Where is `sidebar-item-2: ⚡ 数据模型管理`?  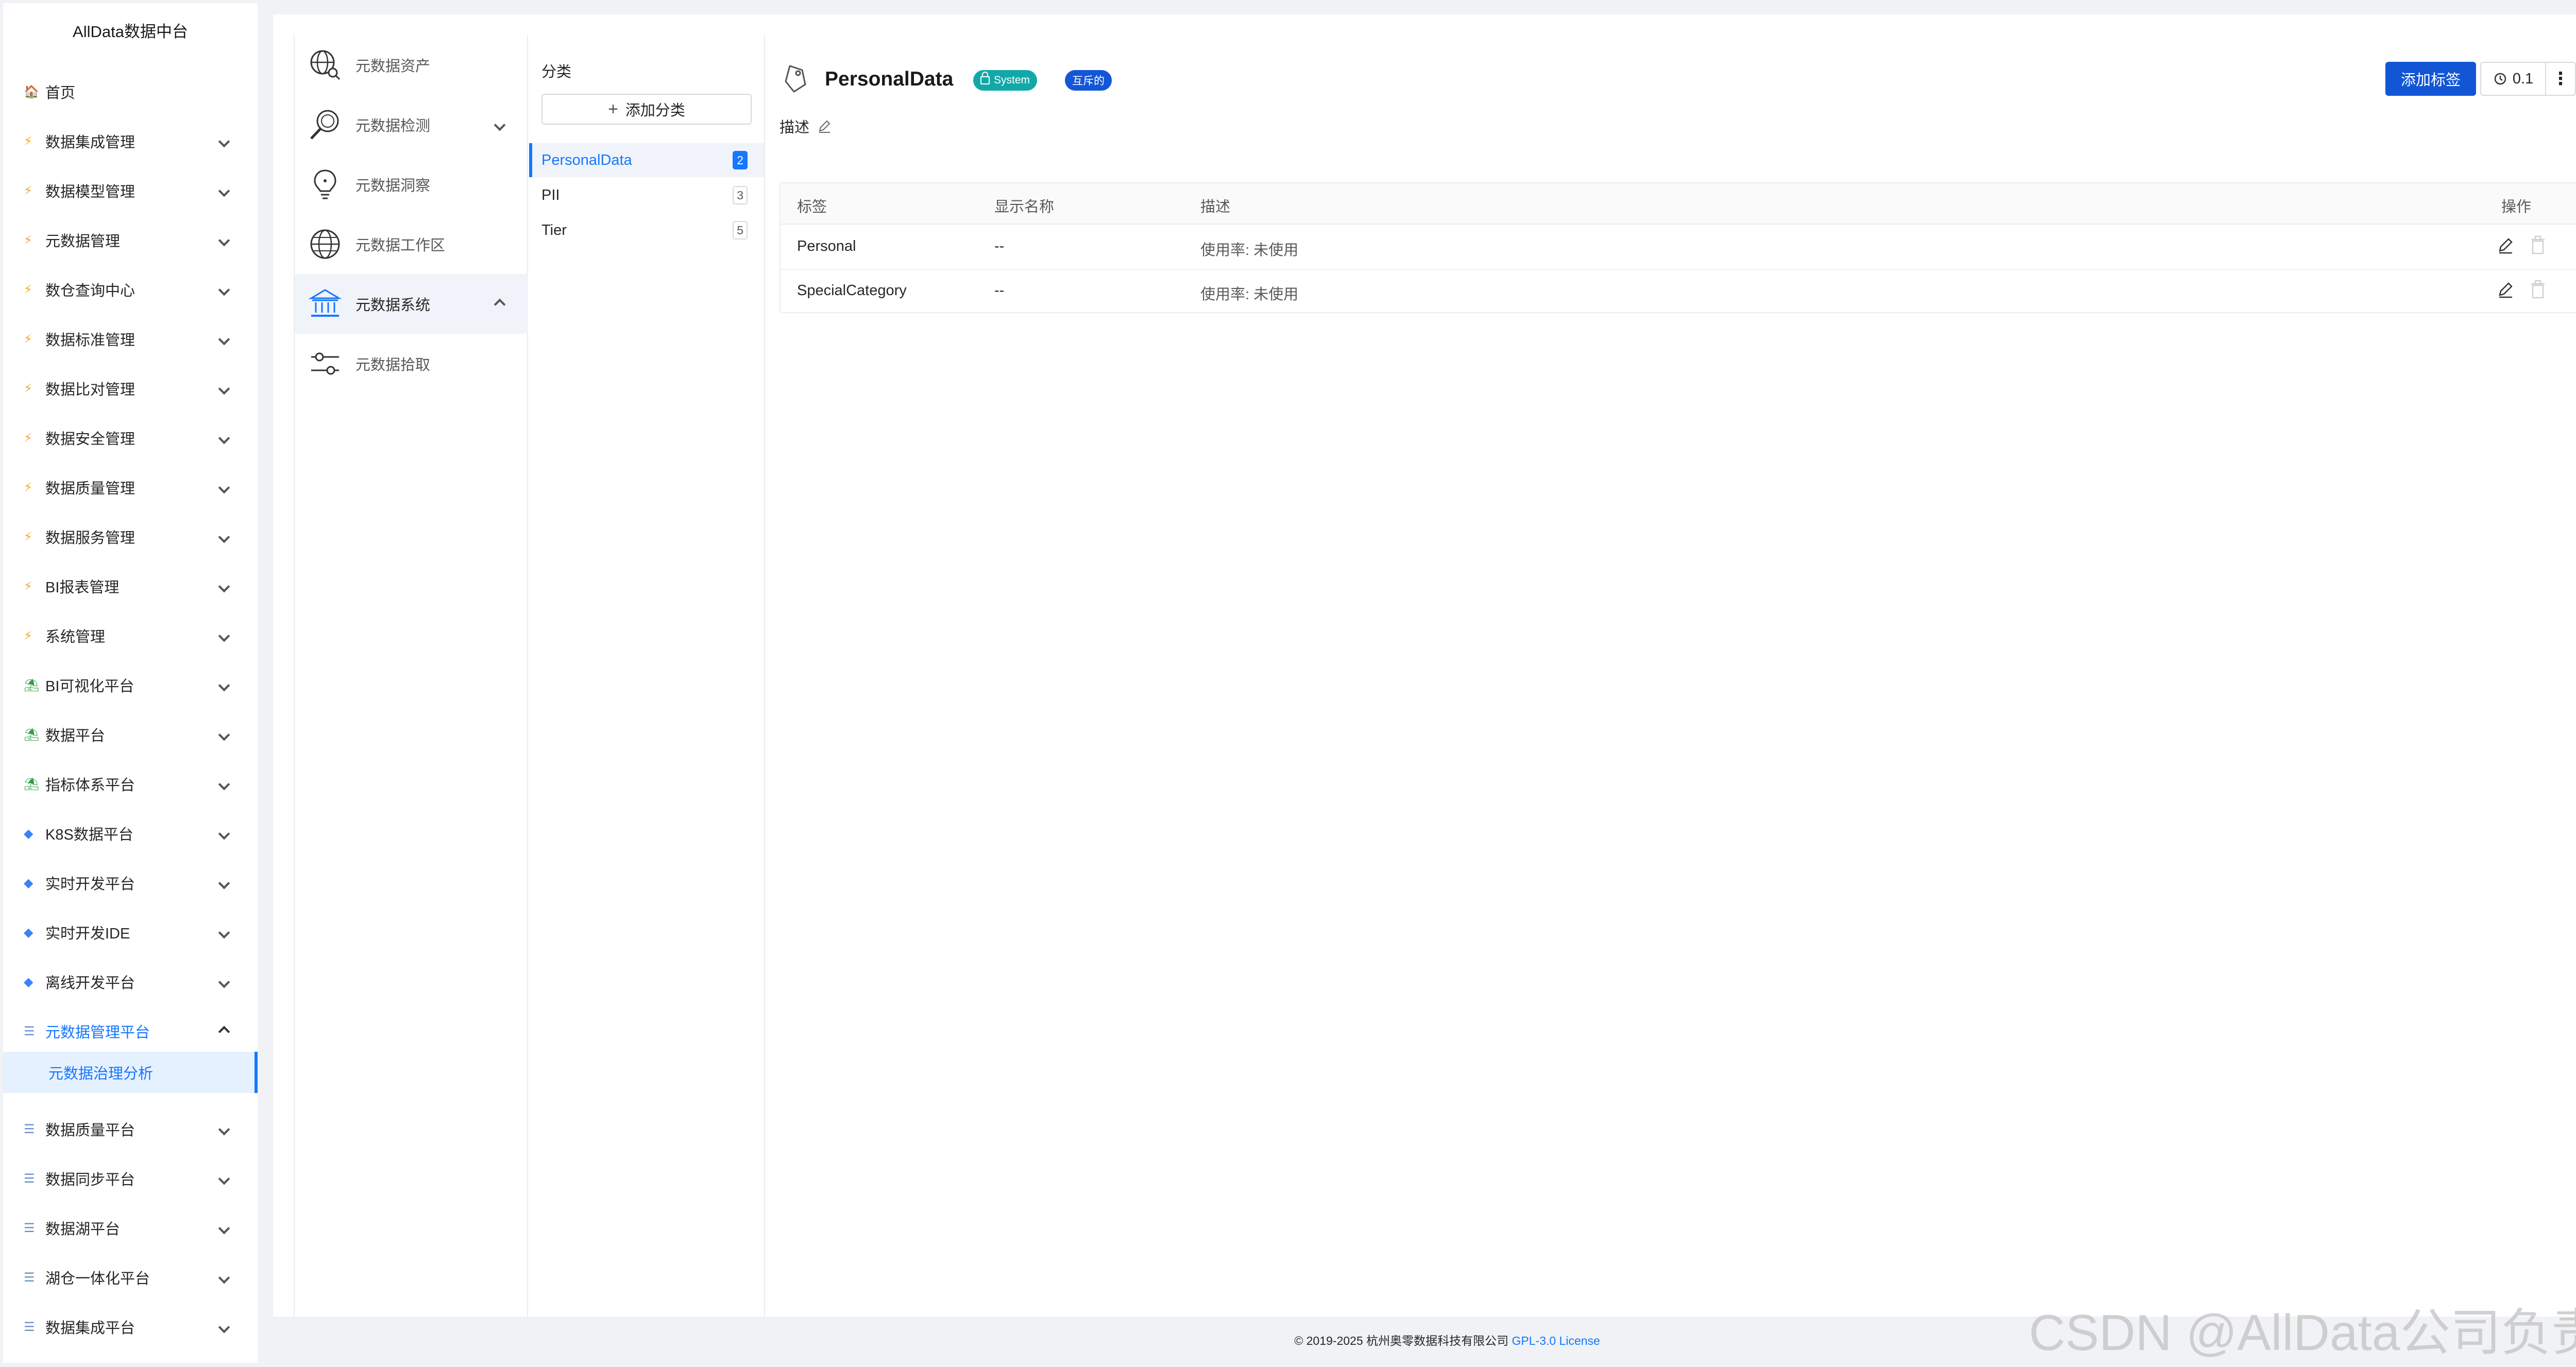 sidebar-item-2: ⚡ 数据模型管理 is located at coordinates (130, 191).